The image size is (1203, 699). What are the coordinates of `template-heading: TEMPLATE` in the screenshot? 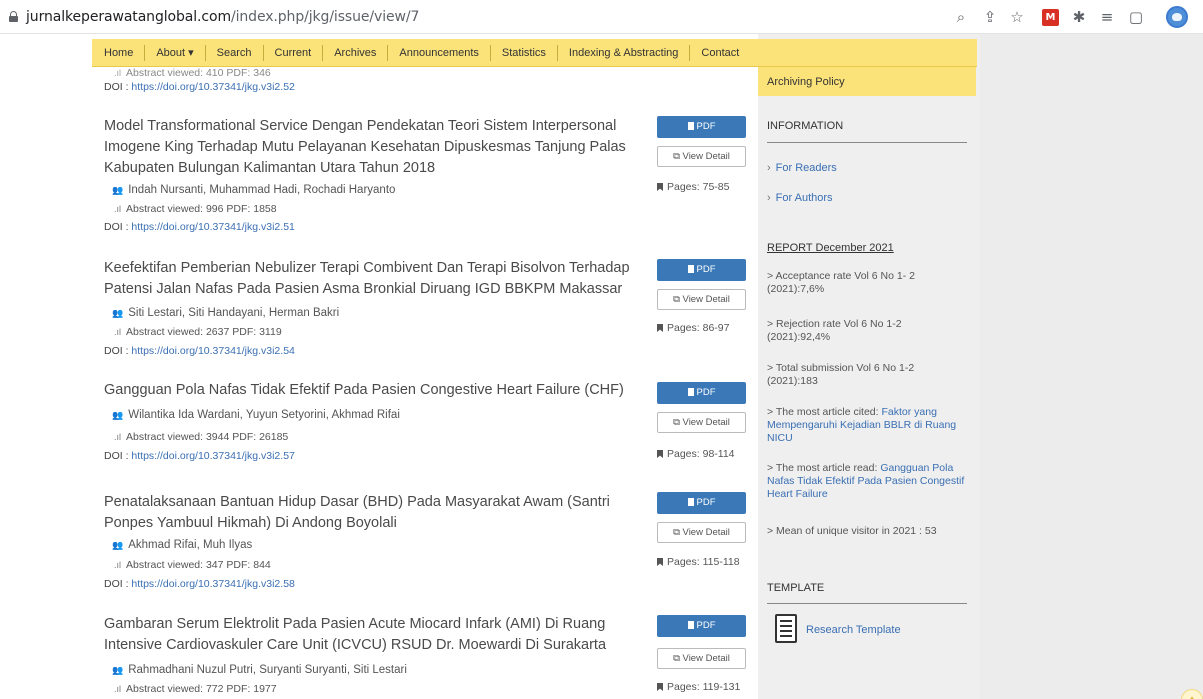 It's located at (796, 588).